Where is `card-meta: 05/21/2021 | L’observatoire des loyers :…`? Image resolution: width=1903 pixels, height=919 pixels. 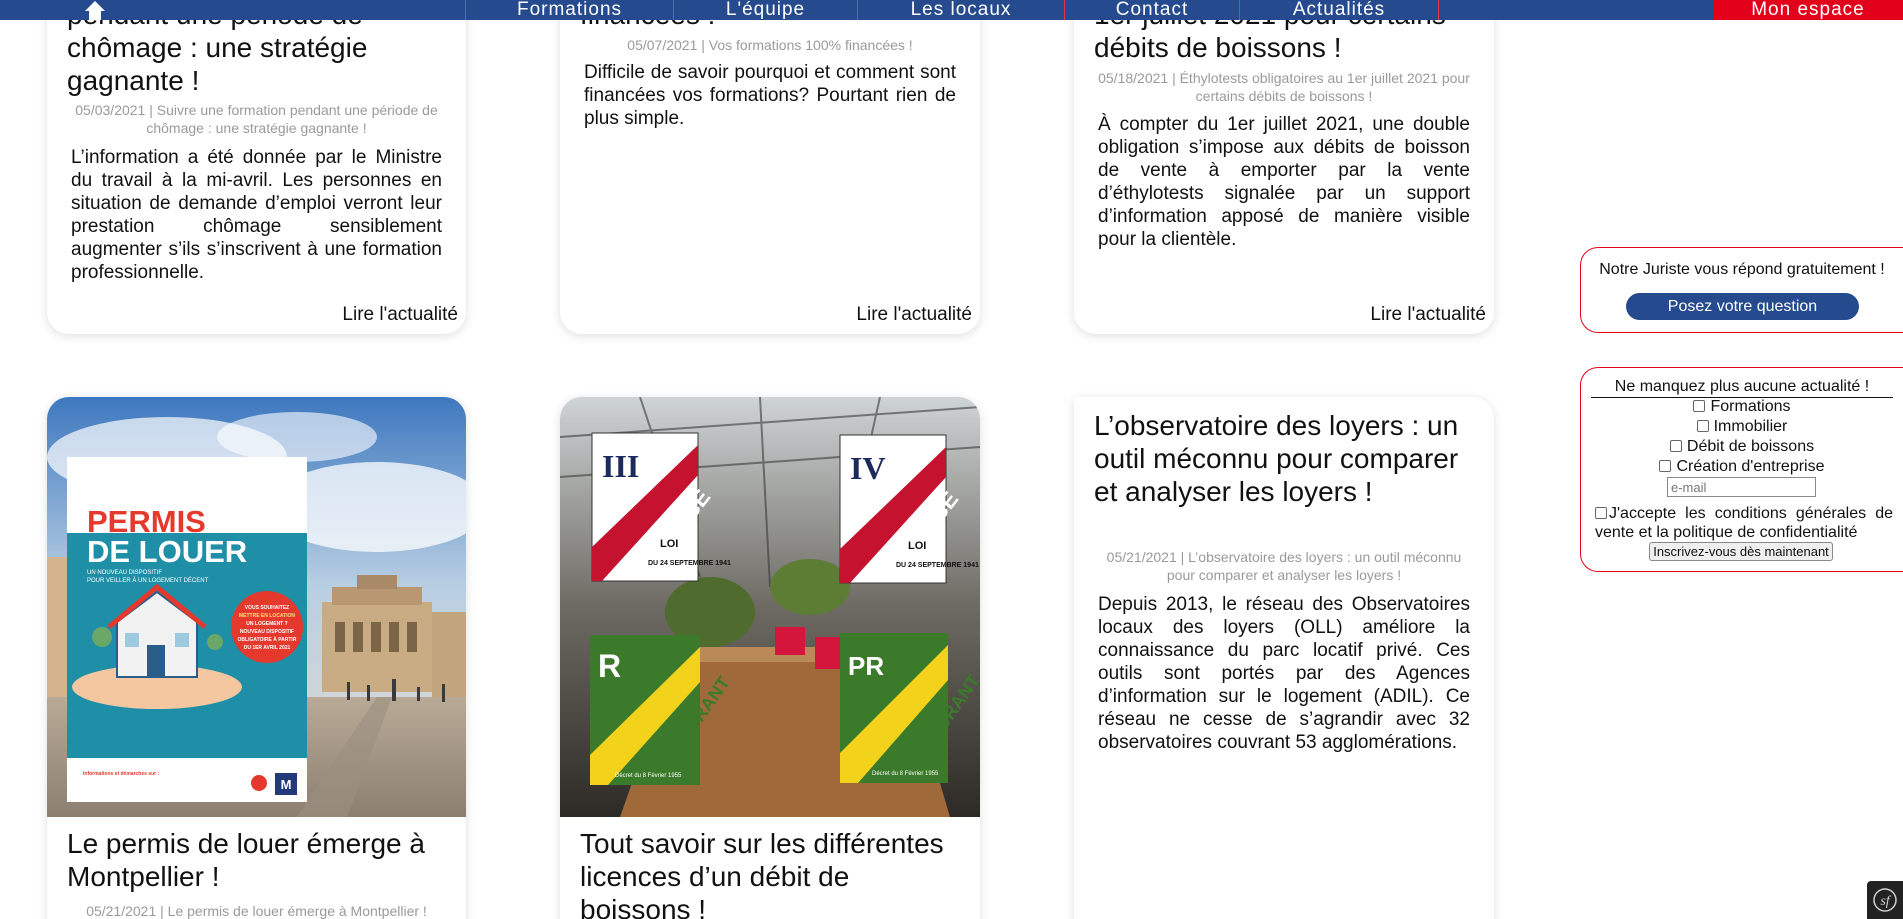 card-meta: 05/21/2021 | L’observatoire des loyers :… is located at coordinates (1284, 566).